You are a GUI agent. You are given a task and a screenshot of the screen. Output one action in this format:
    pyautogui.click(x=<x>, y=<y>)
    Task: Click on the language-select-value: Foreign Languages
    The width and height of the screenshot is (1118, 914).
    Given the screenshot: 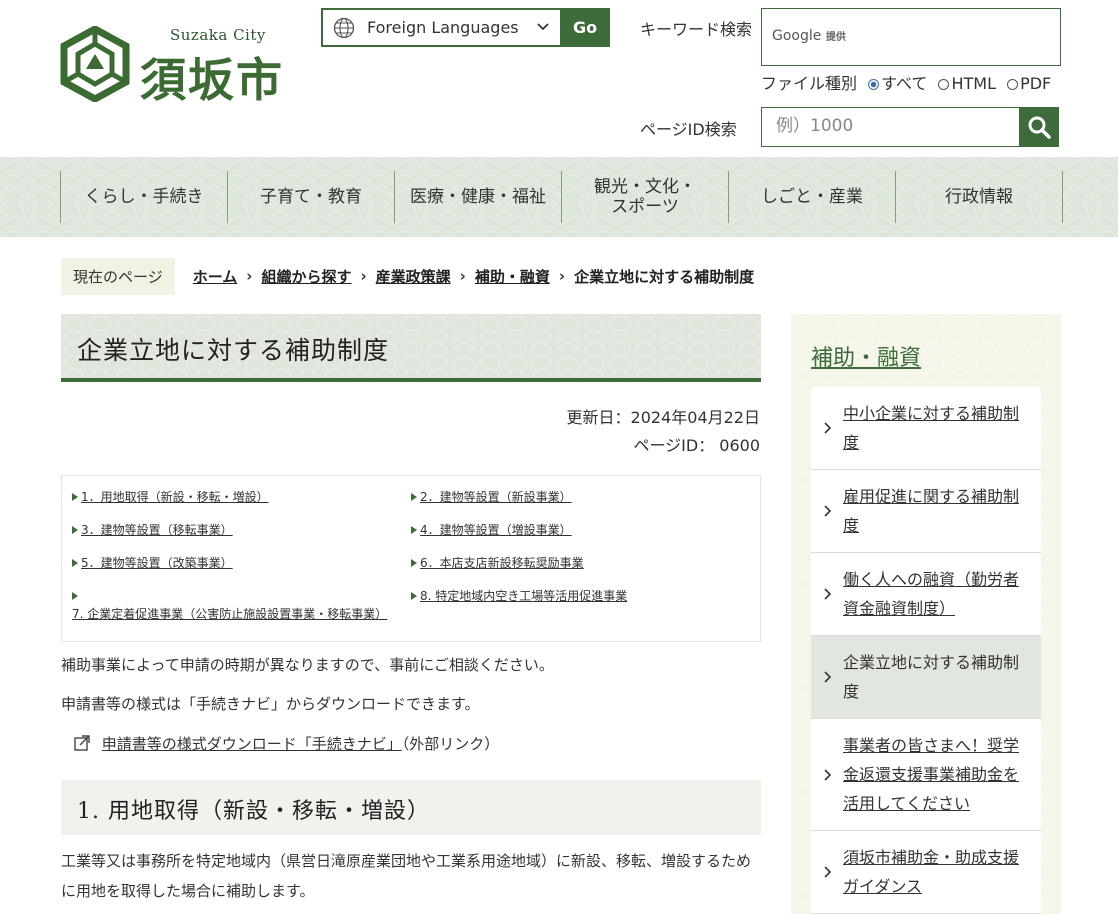 What is the action you would take?
    pyautogui.click(x=443, y=27)
    